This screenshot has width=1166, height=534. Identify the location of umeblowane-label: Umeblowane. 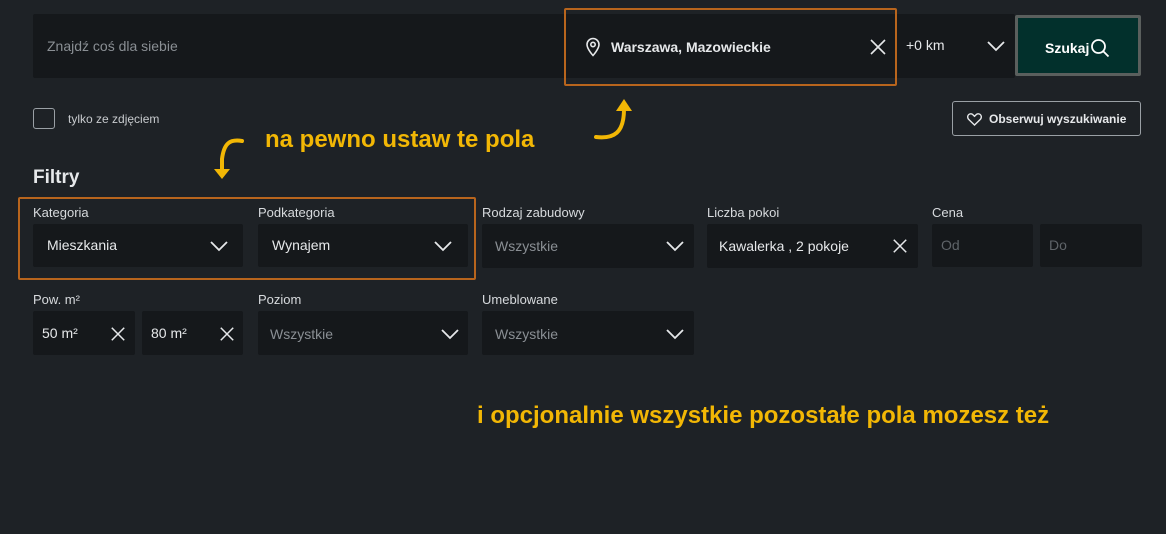
(520, 299).